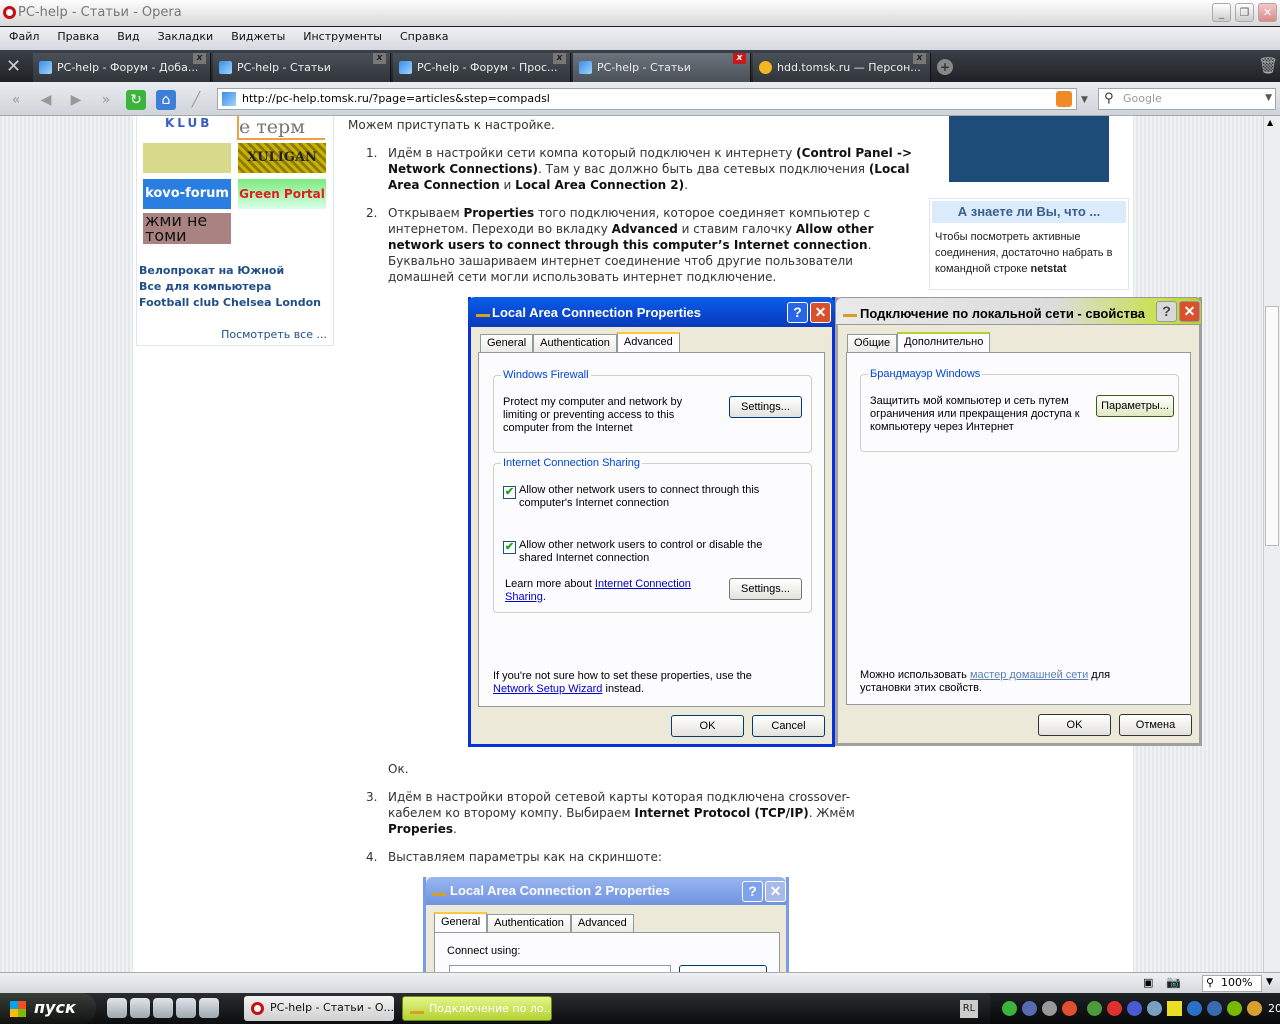 This screenshot has height=1024, width=1280. Describe the element at coordinates (1148, 982) in the screenshot. I see `turbo-icon: ▣` at that location.